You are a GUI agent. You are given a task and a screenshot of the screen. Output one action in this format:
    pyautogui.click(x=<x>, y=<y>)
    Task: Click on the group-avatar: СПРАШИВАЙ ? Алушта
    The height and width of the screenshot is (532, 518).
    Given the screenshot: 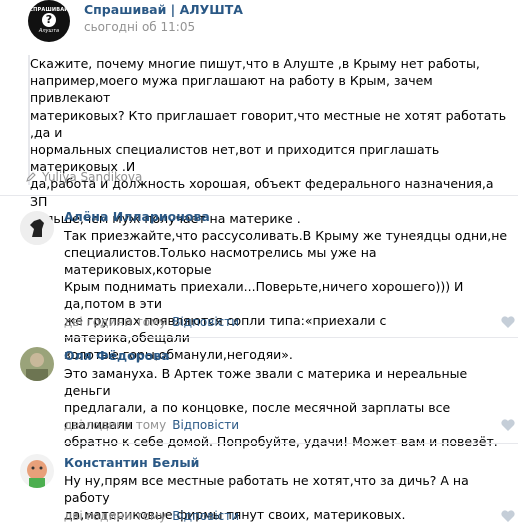 What is the action you would take?
    pyautogui.click(x=49, y=21)
    